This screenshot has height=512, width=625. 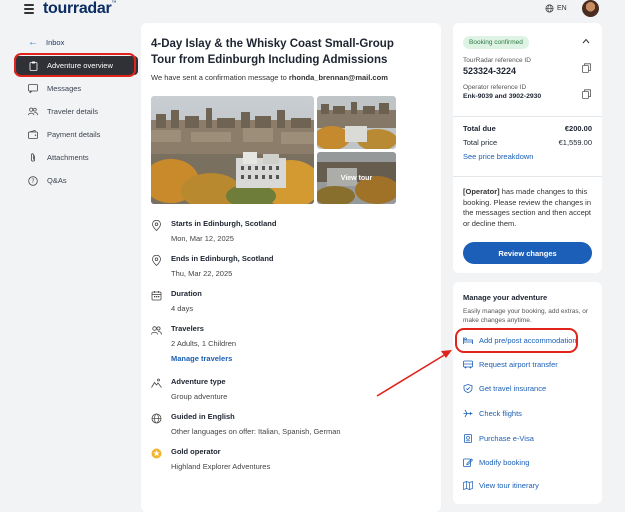 I want to click on highlight-adventure-overview, so click(x=75, y=65).